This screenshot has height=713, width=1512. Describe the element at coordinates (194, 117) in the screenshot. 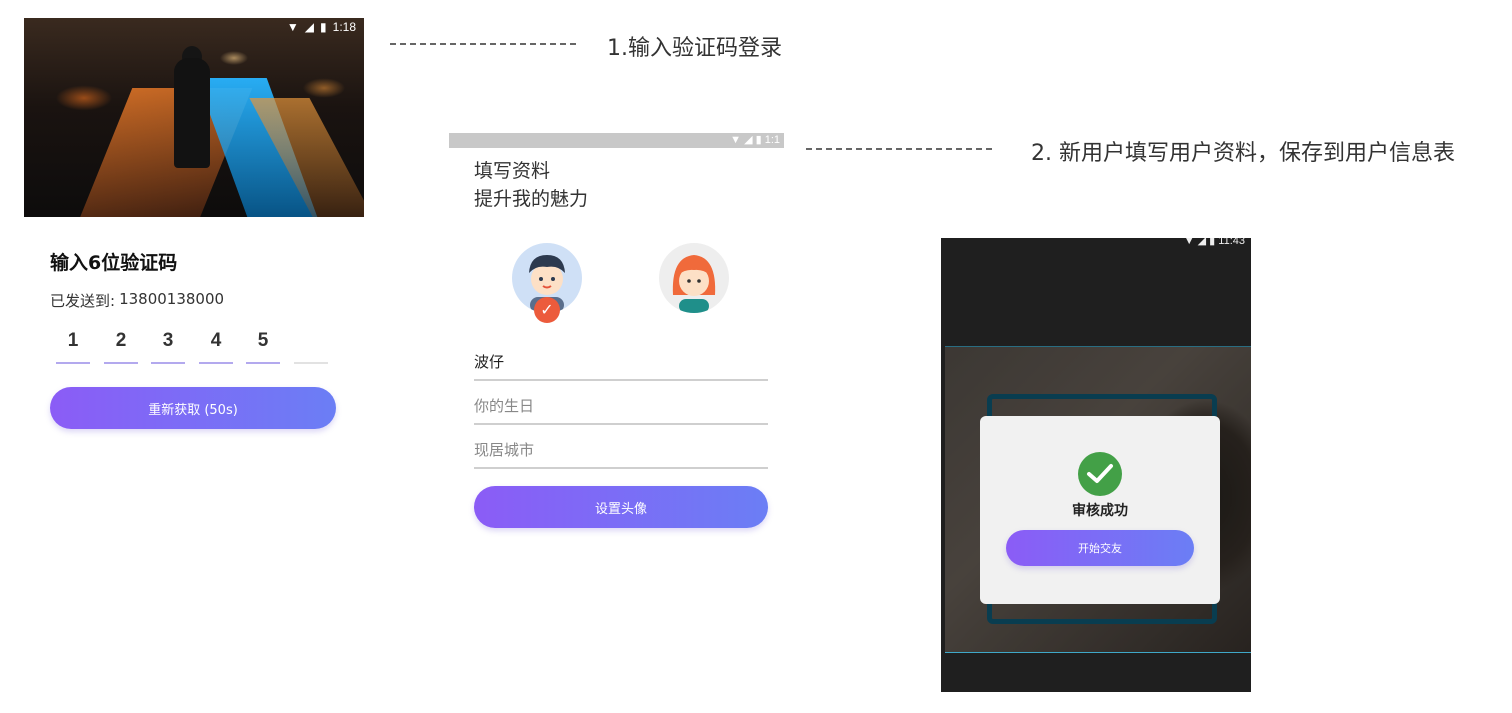

I see `login-banner-photo: ▼ ◢ ▮ 1:18` at that location.